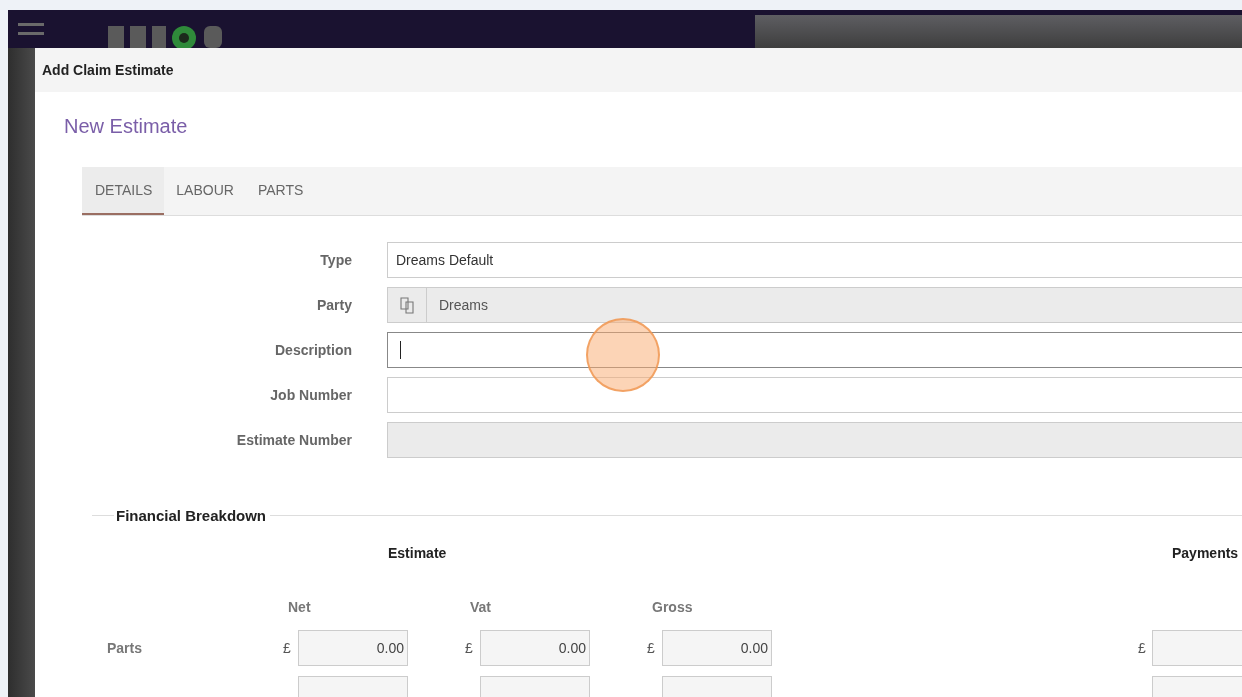  What do you see at coordinates (480, 607) in the screenshot?
I see `column-heading: Vat` at bounding box center [480, 607].